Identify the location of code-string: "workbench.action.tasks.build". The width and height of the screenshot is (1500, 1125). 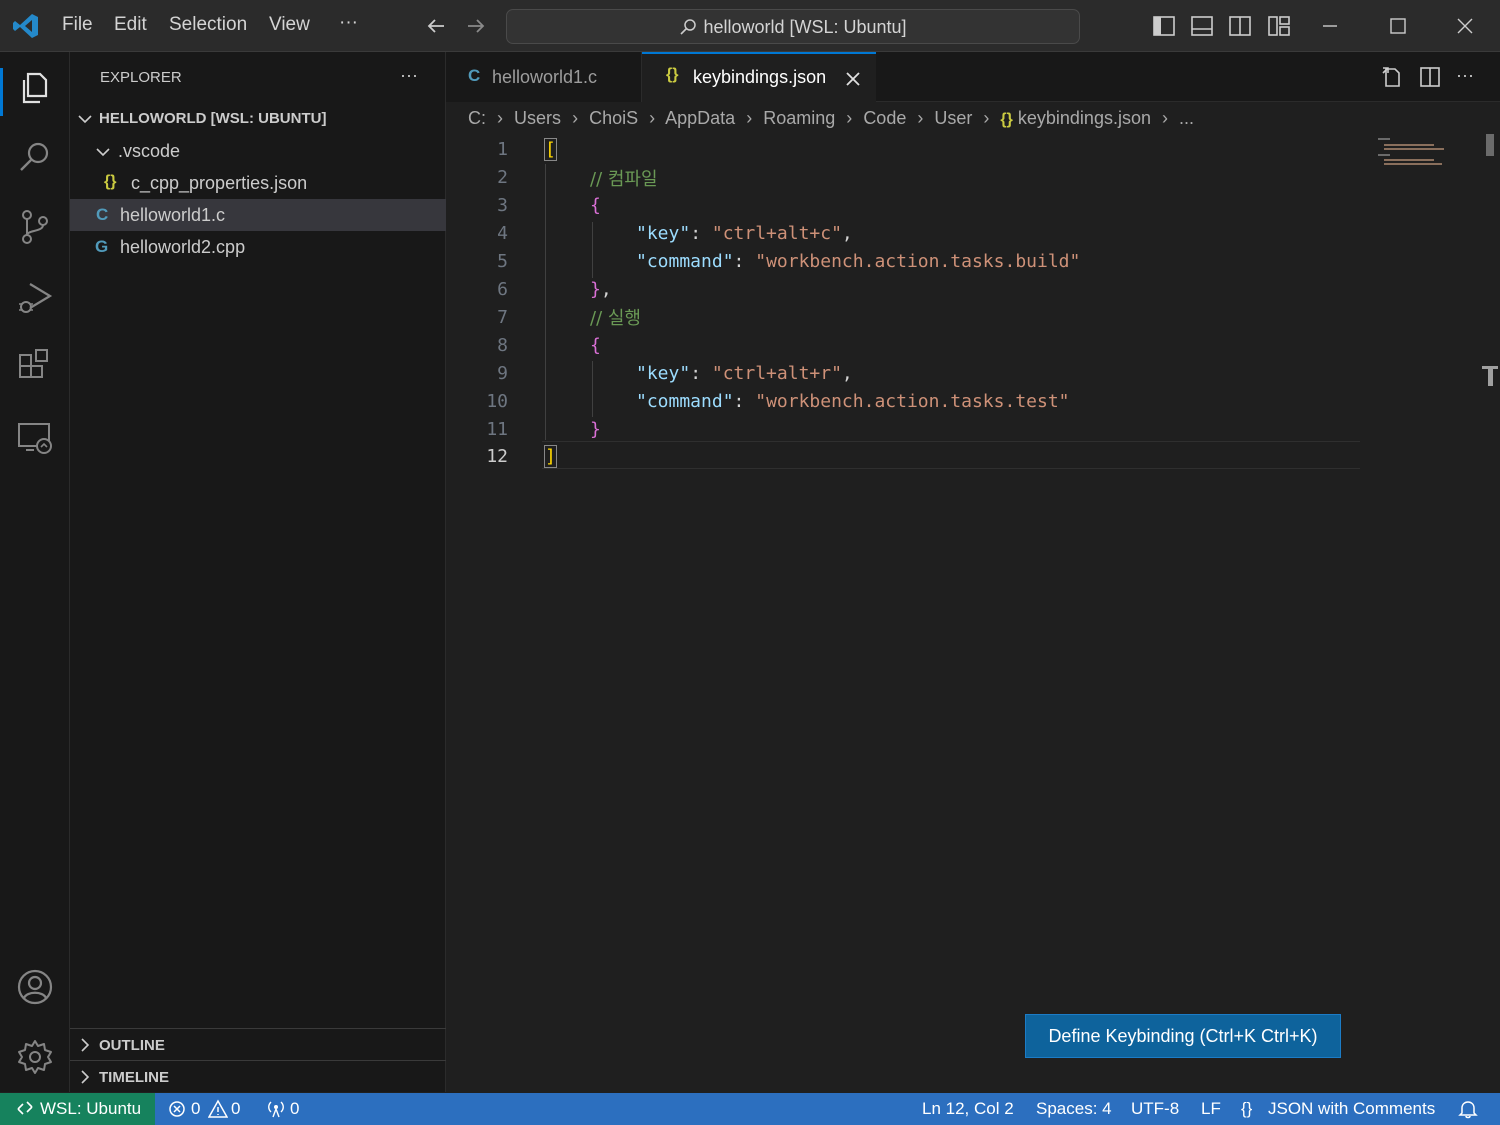
(918, 261).